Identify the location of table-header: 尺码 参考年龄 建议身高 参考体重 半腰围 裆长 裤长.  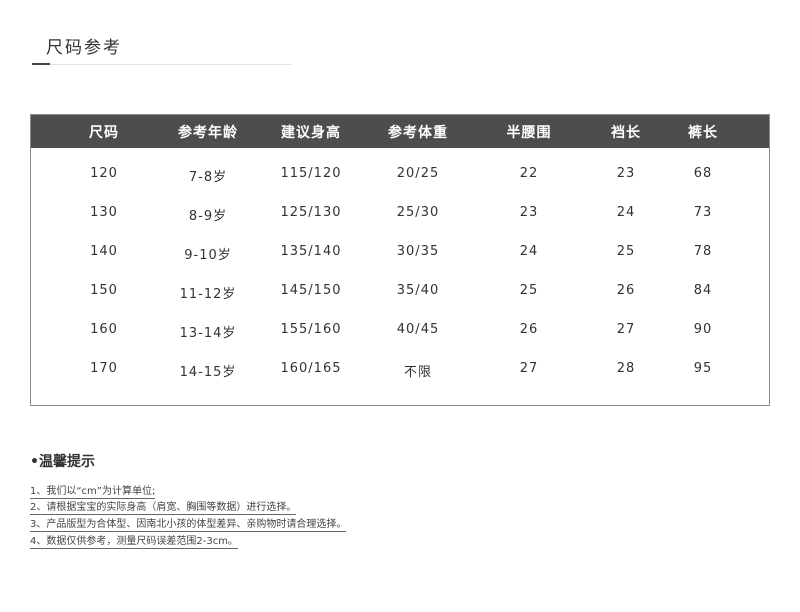
(400, 131).